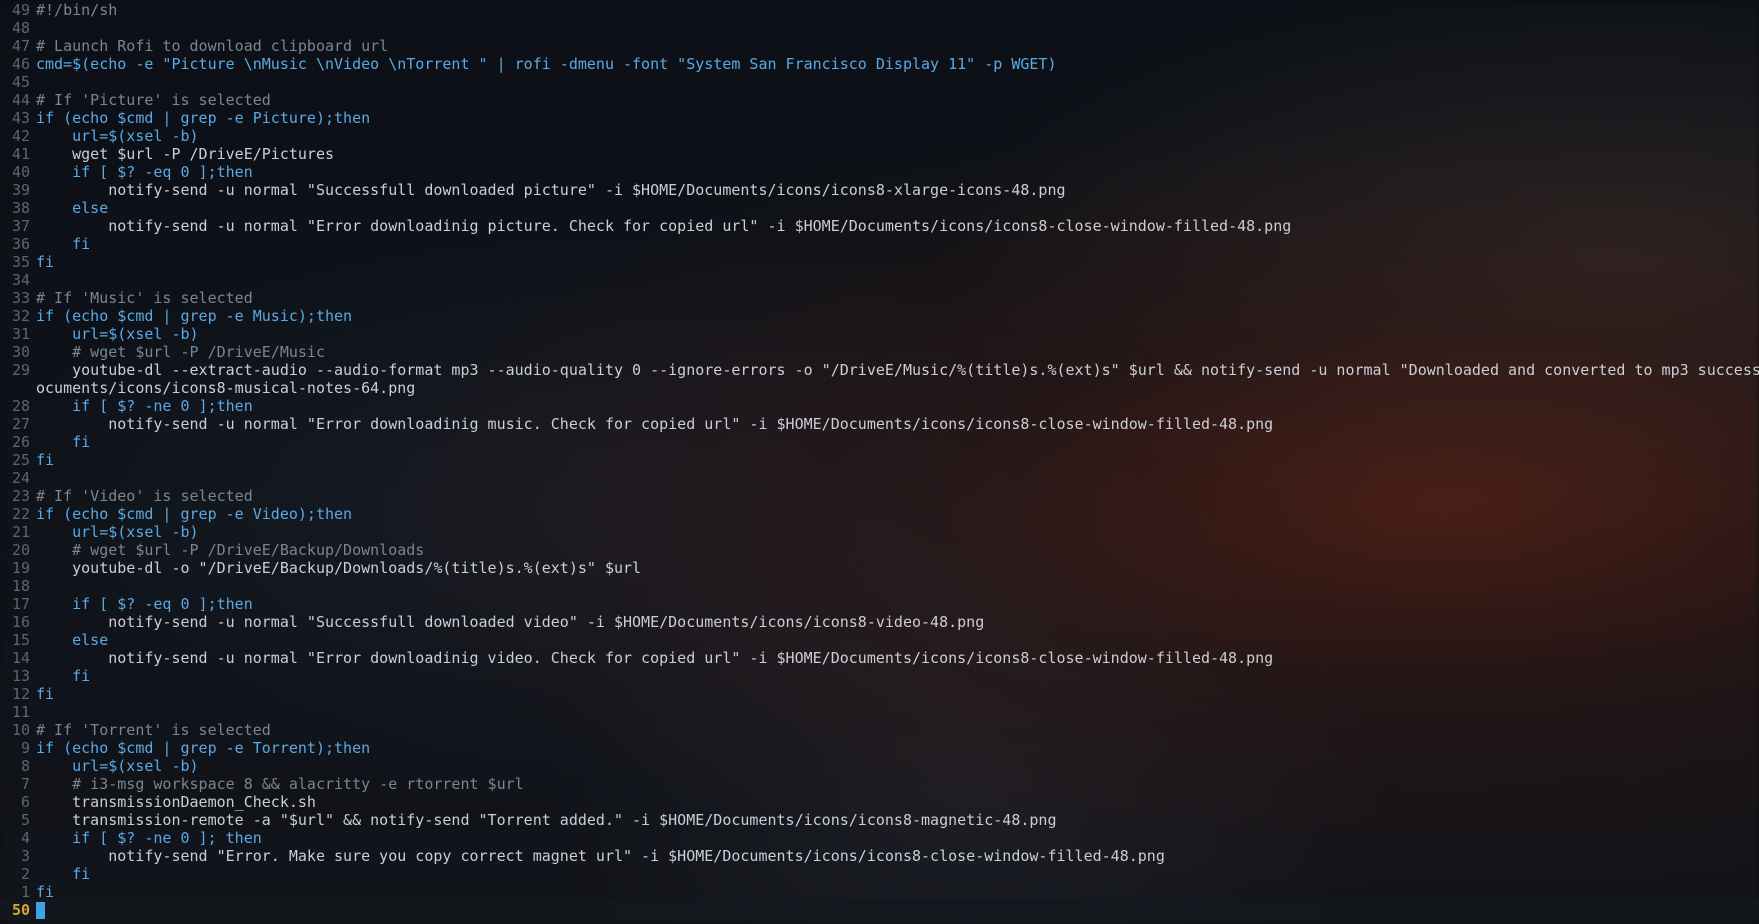 Image resolution: width=1759 pixels, height=924 pixels. I want to click on code-line: 12 fi, so click(879, 694).